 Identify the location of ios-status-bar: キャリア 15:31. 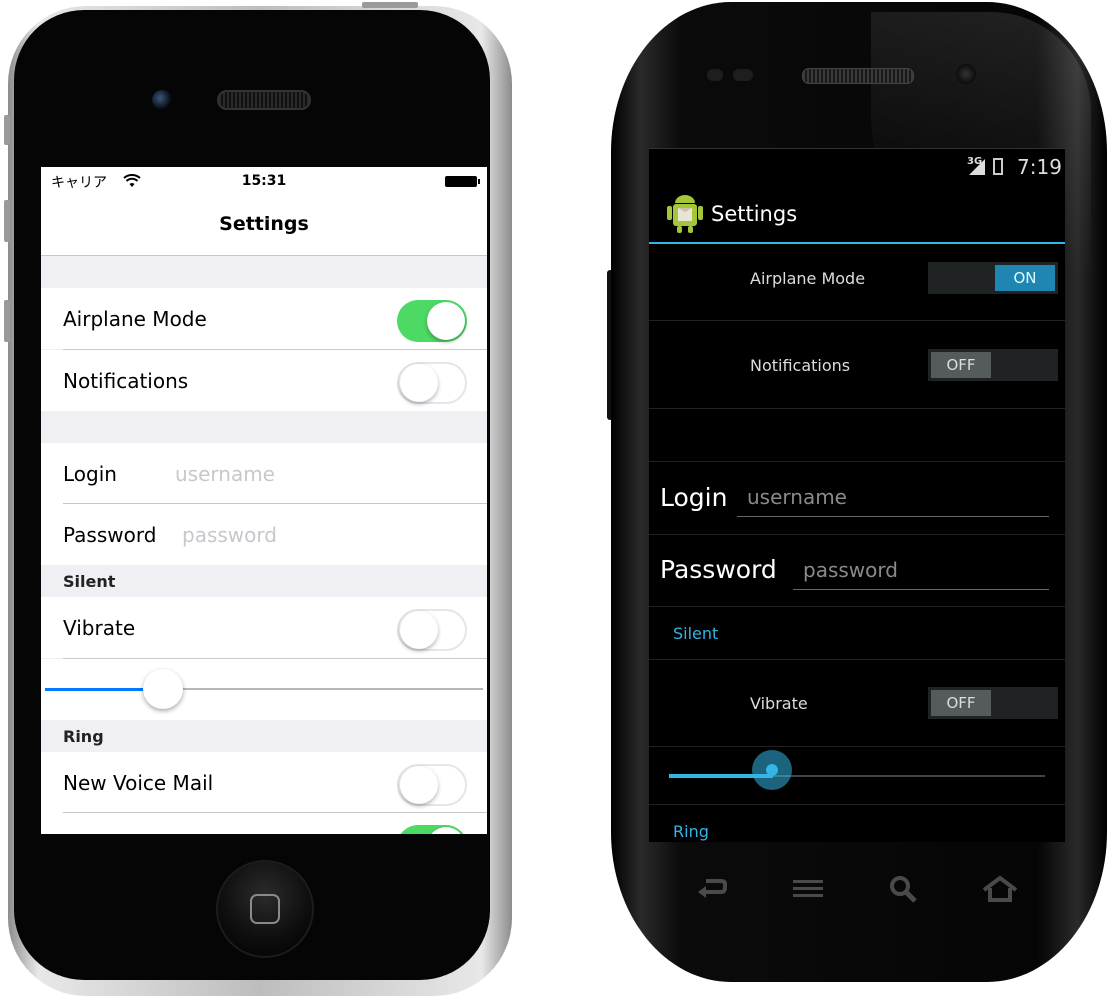
(264, 181).